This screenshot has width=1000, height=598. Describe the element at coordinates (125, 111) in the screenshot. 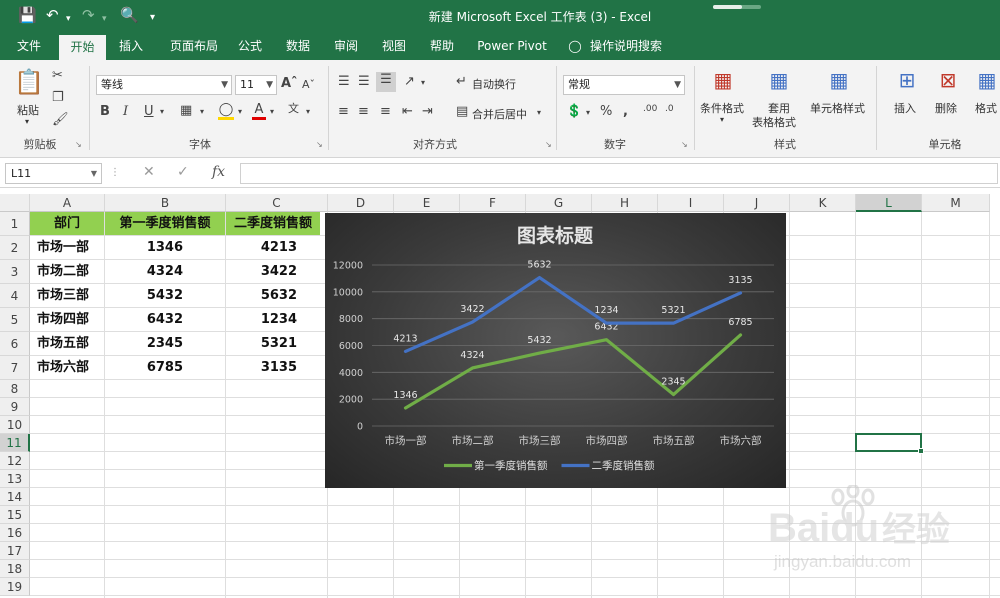

I see `italic-button: I` at that location.